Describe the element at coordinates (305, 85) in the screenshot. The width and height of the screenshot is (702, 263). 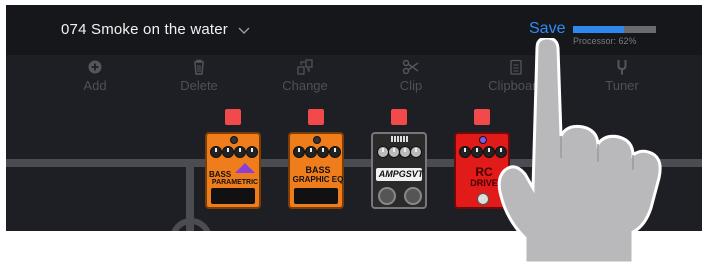
I see `change-label: Change` at that location.